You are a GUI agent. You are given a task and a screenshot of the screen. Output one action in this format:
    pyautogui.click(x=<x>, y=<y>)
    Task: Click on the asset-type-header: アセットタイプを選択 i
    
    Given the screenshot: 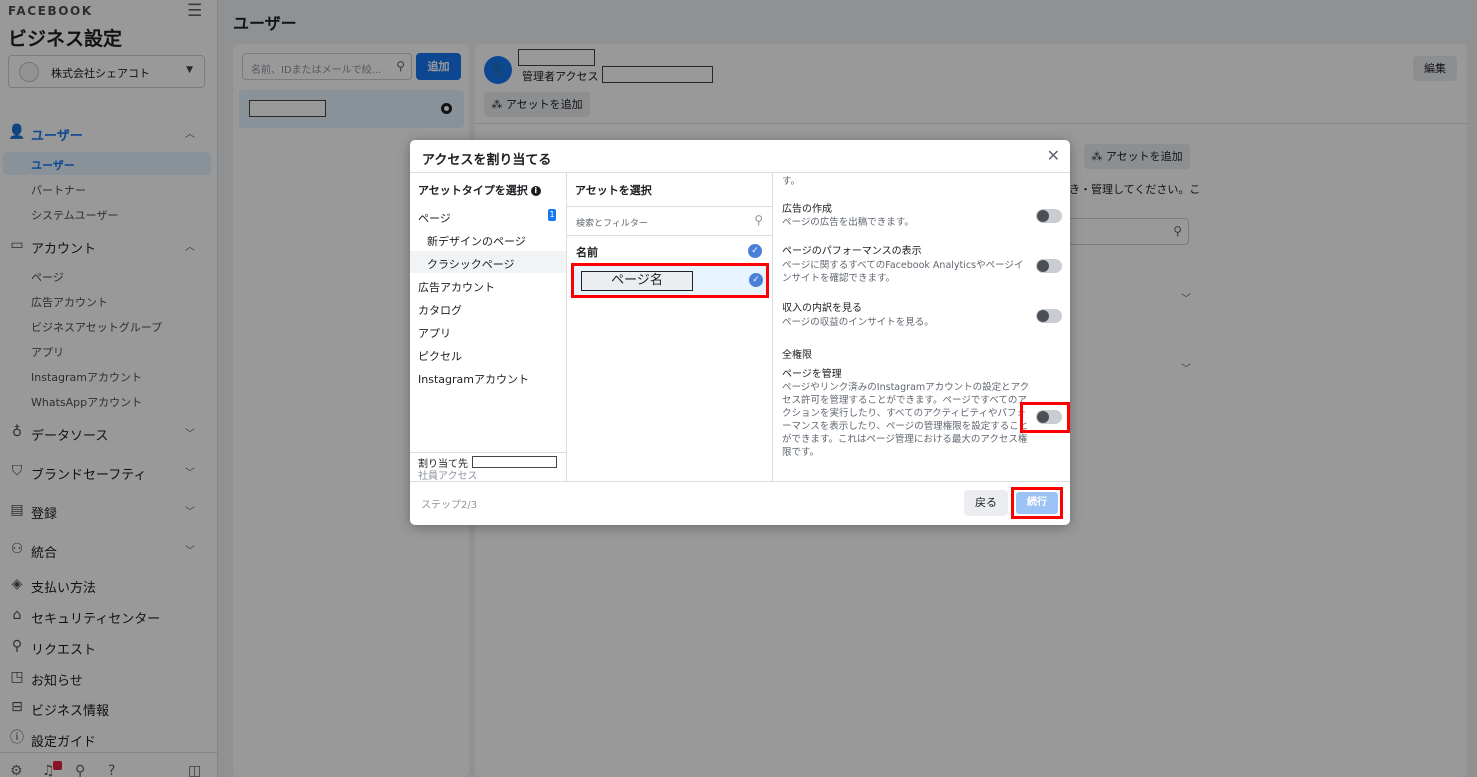 What is the action you would take?
    pyautogui.click(x=479, y=190)
    